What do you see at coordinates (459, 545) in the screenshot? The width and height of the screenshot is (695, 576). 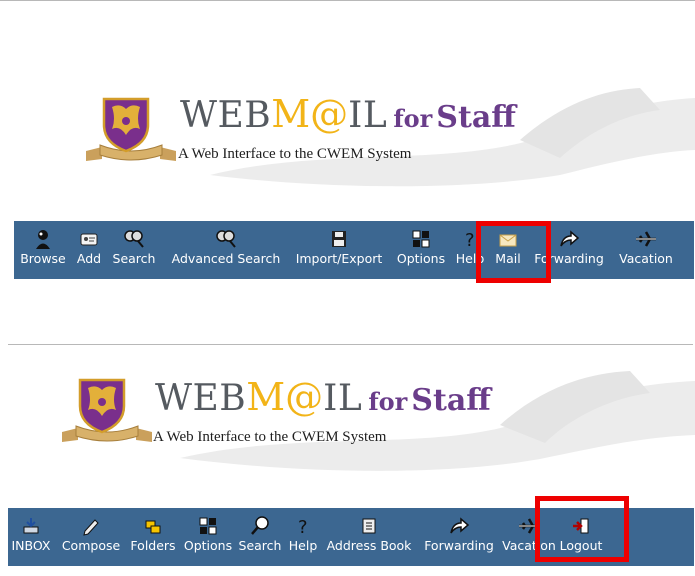 I see `toolbar-label: Forwarding` at bounding box center [459, 545].